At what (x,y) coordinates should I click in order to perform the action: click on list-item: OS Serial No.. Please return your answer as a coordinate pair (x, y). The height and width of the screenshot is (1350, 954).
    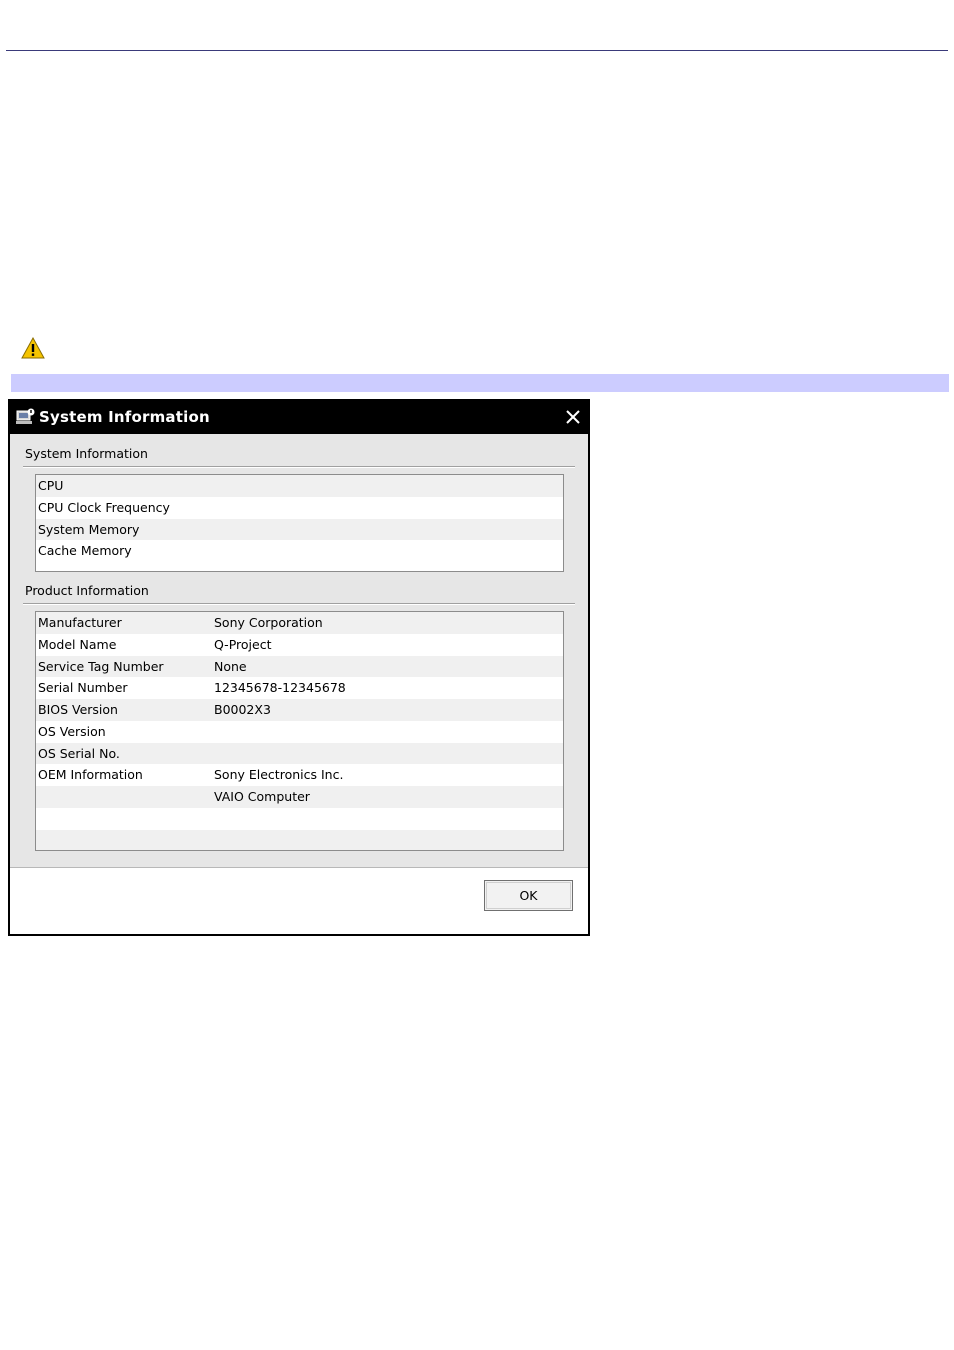
    Looking at the image, I should click on (299, 753).